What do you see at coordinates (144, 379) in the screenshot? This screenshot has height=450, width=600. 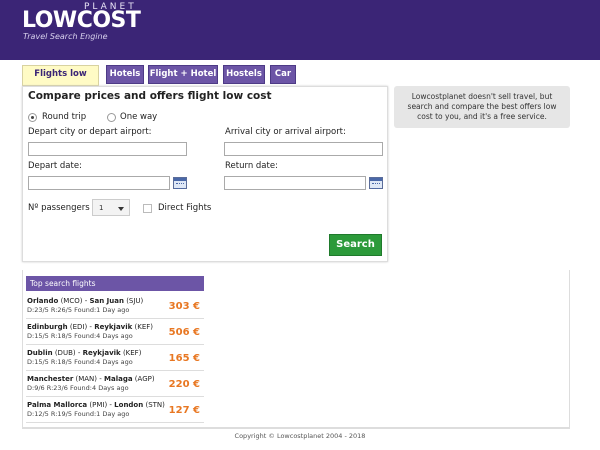 I see `route-to-code: (AGP)` at bounding box center [144, 379].